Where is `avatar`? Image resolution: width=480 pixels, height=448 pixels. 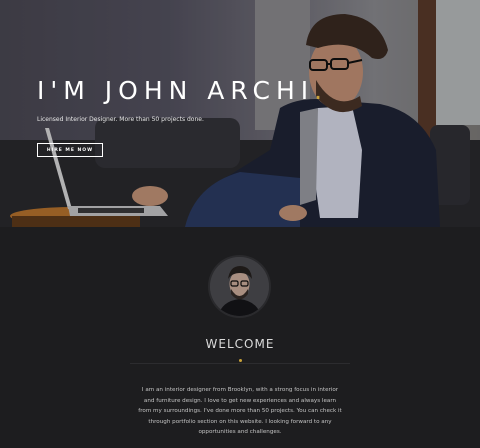
avatar is located at coordinates (239, 286).